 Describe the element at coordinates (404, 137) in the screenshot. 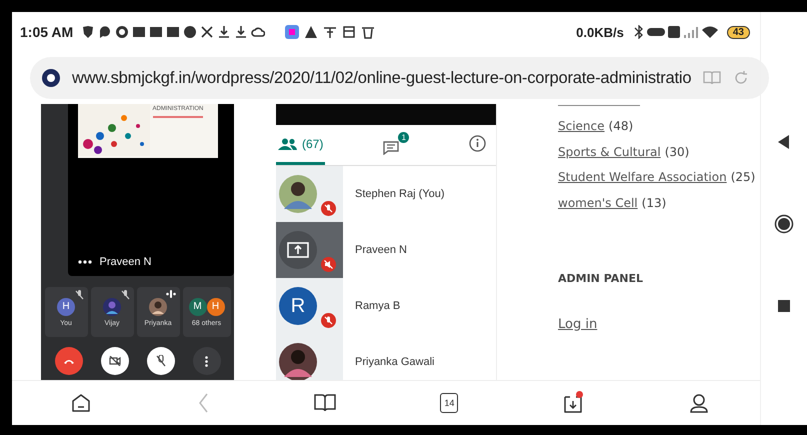

I see `unread-badge: 1` at that location.